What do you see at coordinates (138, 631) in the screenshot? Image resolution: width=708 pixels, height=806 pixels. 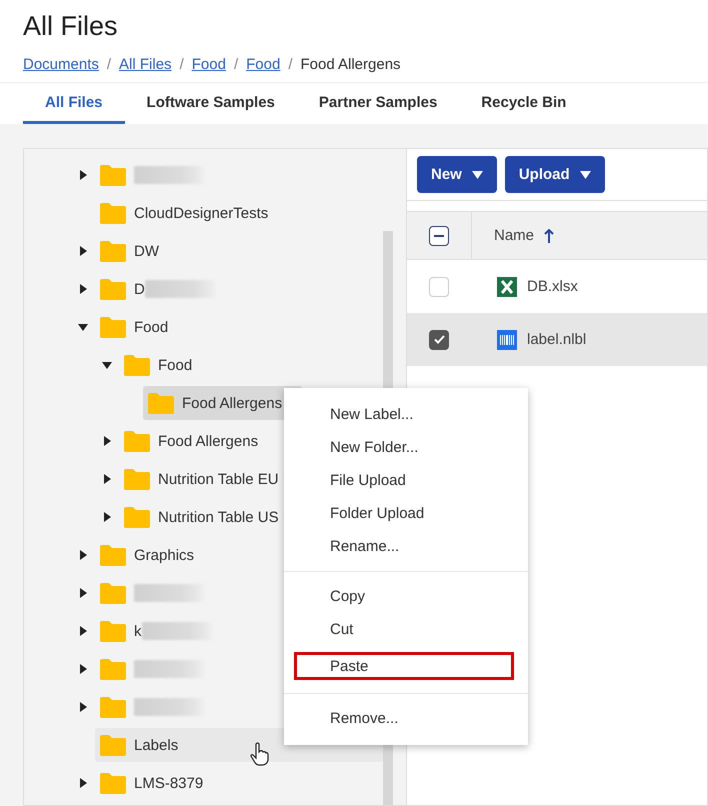 I see `folder-name: k` at bounding box center [138, 631].